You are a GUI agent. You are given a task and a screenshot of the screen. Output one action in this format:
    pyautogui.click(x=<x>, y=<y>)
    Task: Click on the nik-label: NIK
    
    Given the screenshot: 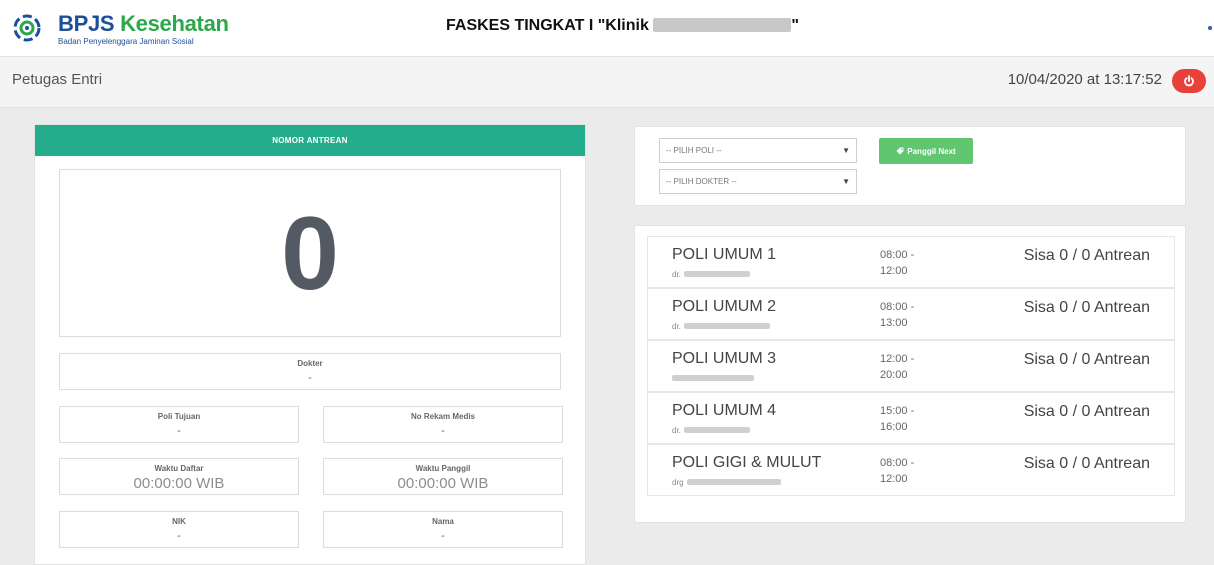 What is the action you would take?
    pyautogui.click(x=179, y=521)
    